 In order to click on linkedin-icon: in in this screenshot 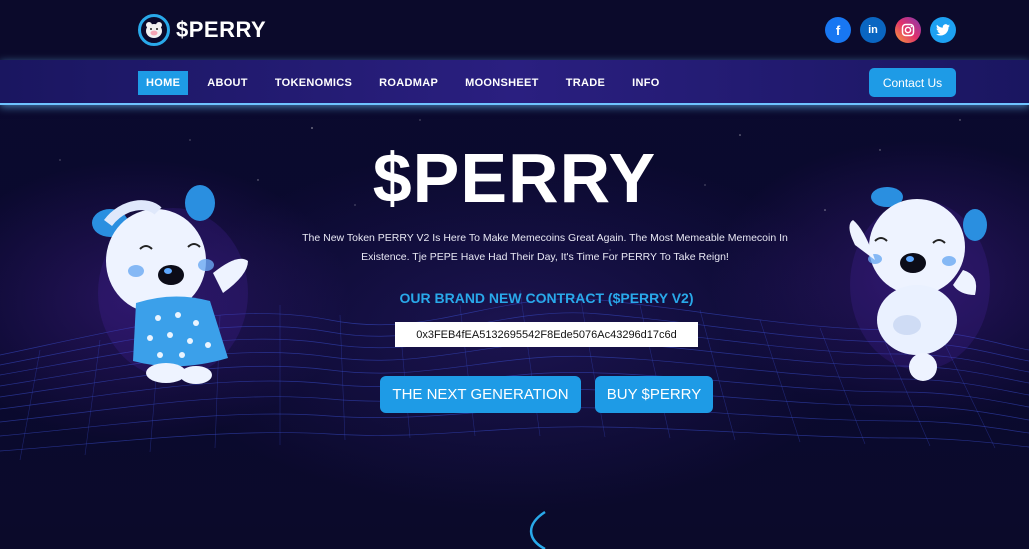, I will do `click(873, 30)`.